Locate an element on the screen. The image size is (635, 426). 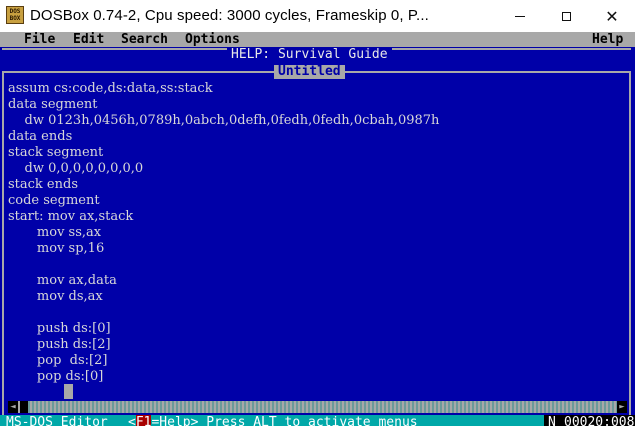
menu-options: Options is located at coordinates (212, 39).